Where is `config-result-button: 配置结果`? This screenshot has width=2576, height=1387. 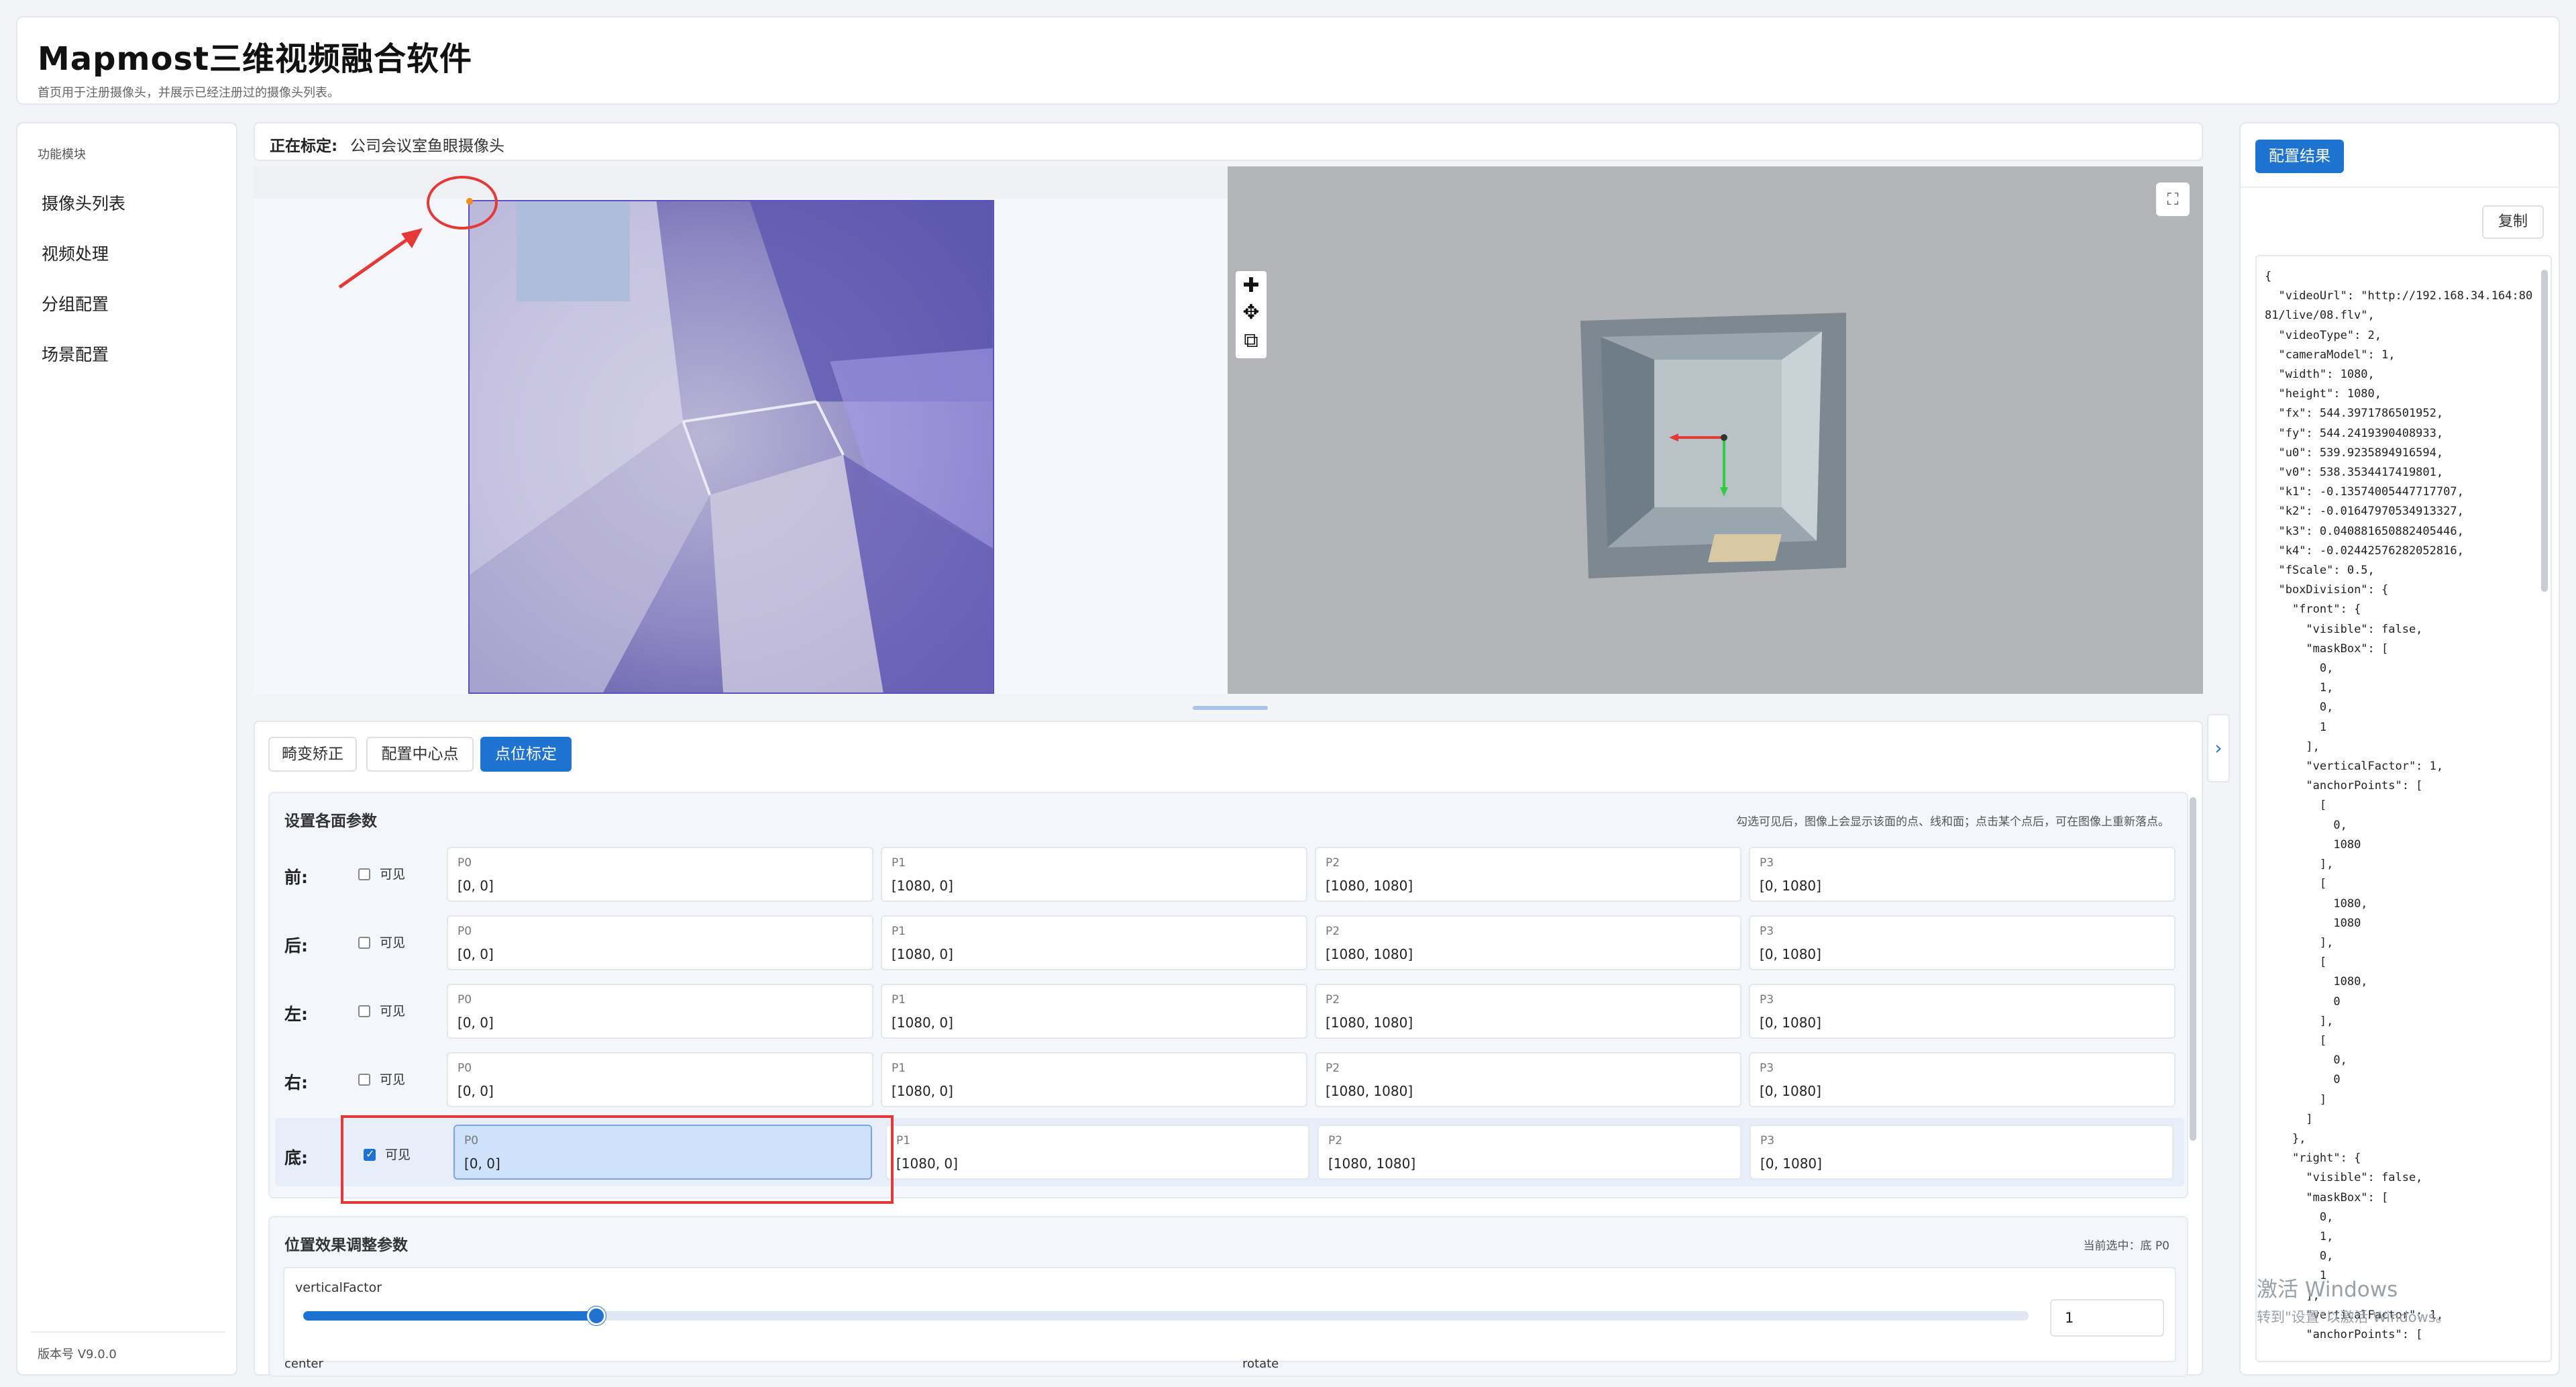
config-result-button: 配置结果 is located at coordinates (2299, 156).